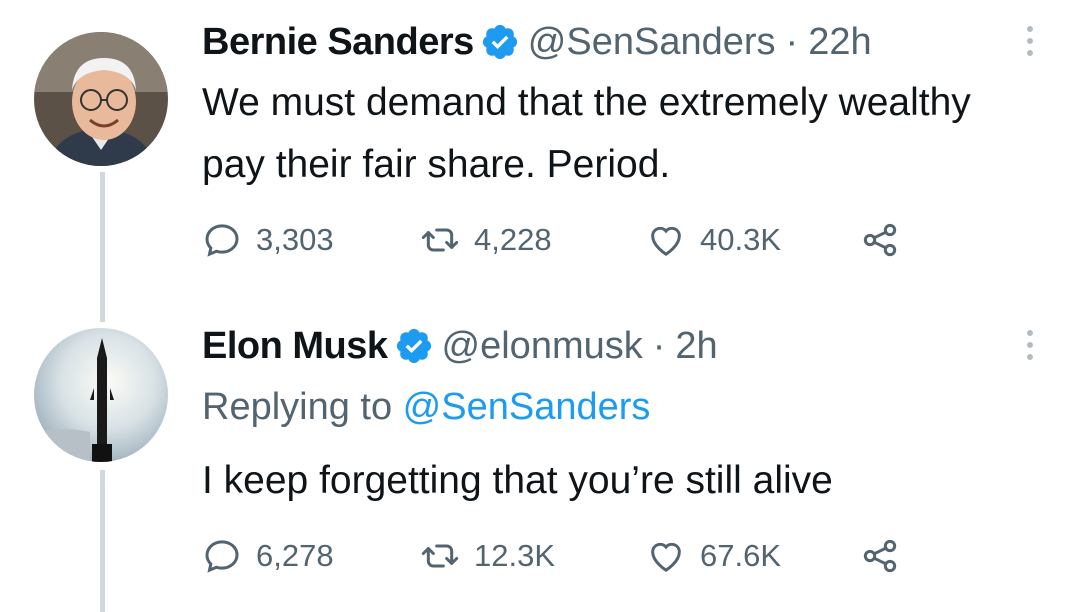 The image size is (1080, 612). I want to click on timestamp: 2h, so click(696, 346).